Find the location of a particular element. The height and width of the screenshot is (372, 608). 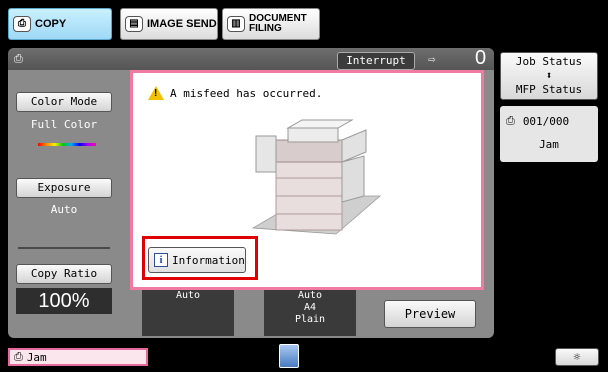

job-queue-entry: ⎙ 001/000 is located at coordinates (537, 121).